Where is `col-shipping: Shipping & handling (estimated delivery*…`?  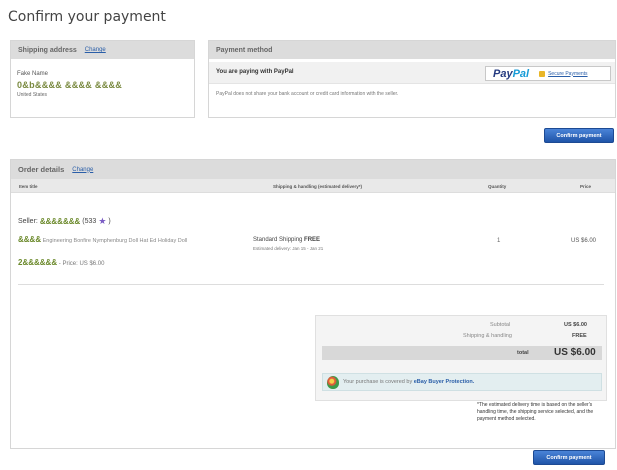
col-shipping: Shipping & handling (estimated delivery*… is located at coordinates (318, 186).